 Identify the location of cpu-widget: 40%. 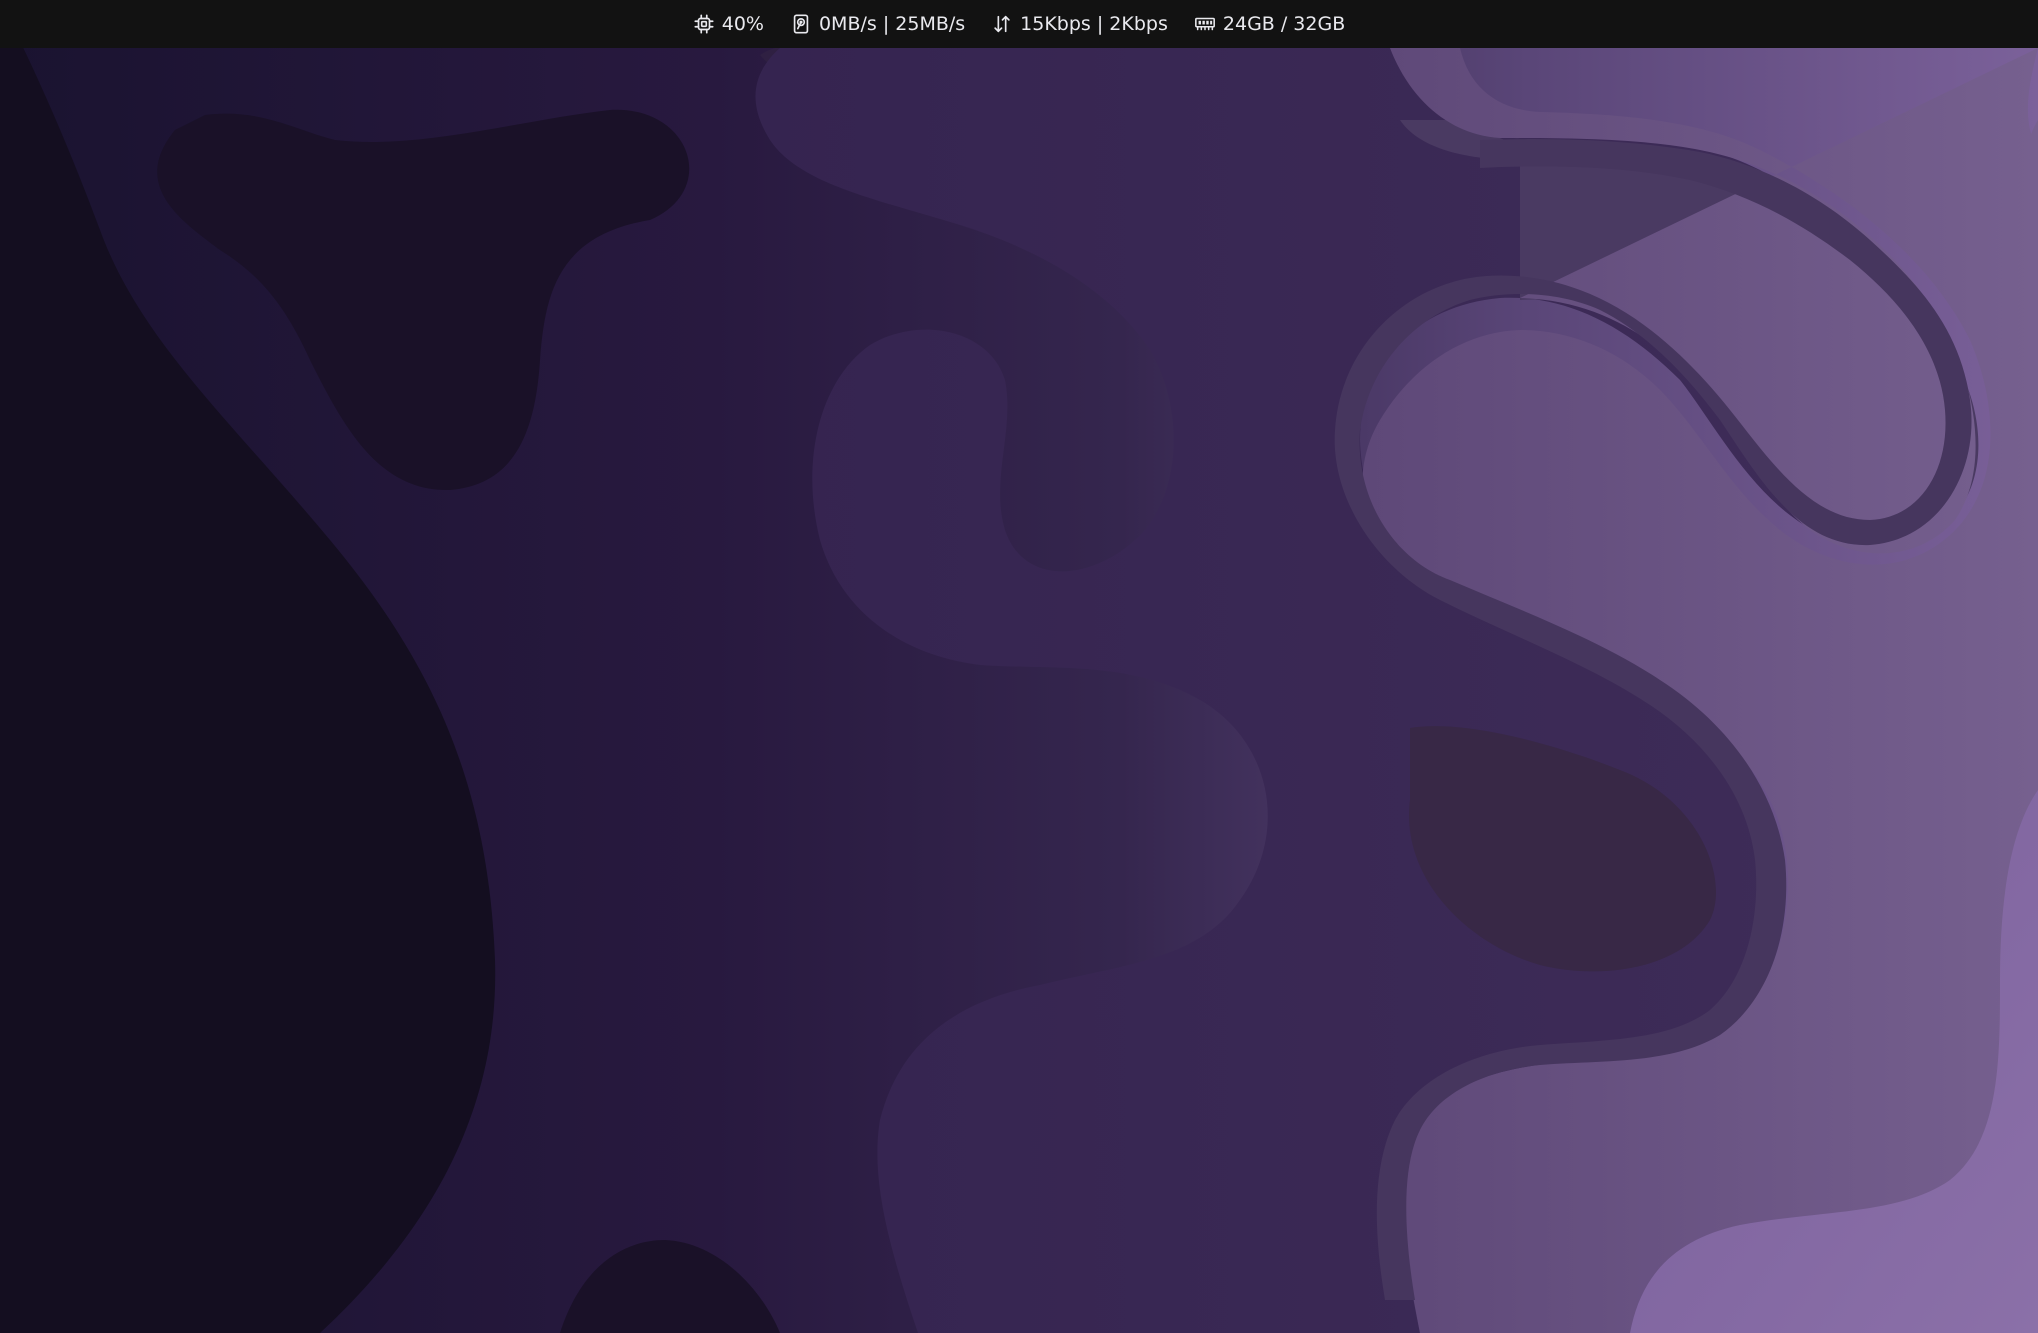
(728, 24).